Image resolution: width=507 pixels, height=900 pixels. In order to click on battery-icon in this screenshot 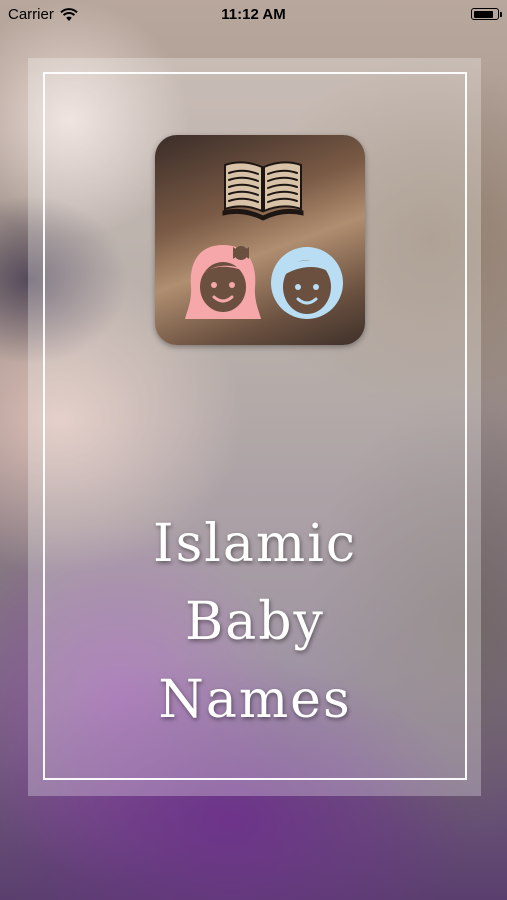, I will do `click(486, 14)`.